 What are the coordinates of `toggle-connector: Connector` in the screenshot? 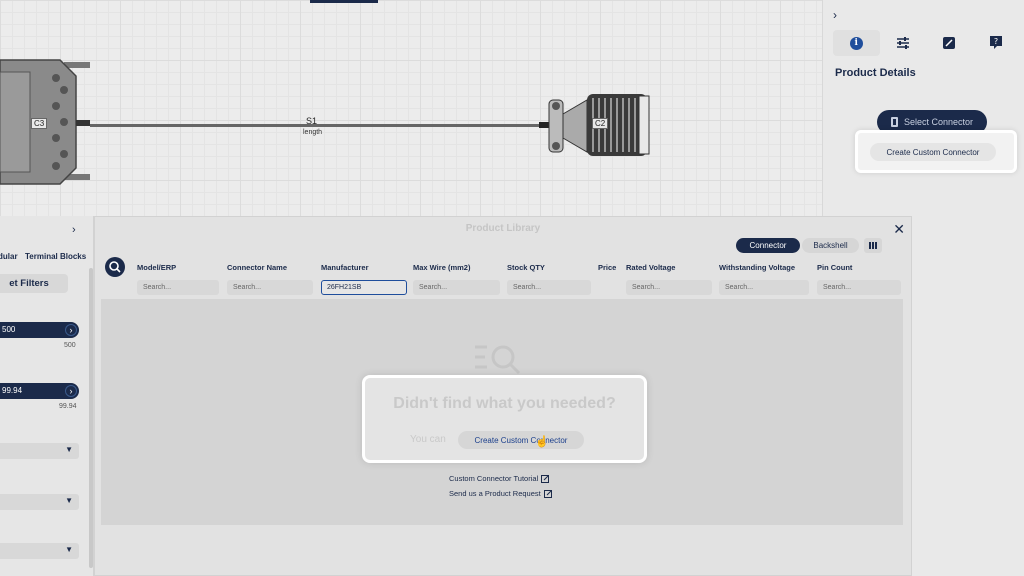 It's located at (768, 245).